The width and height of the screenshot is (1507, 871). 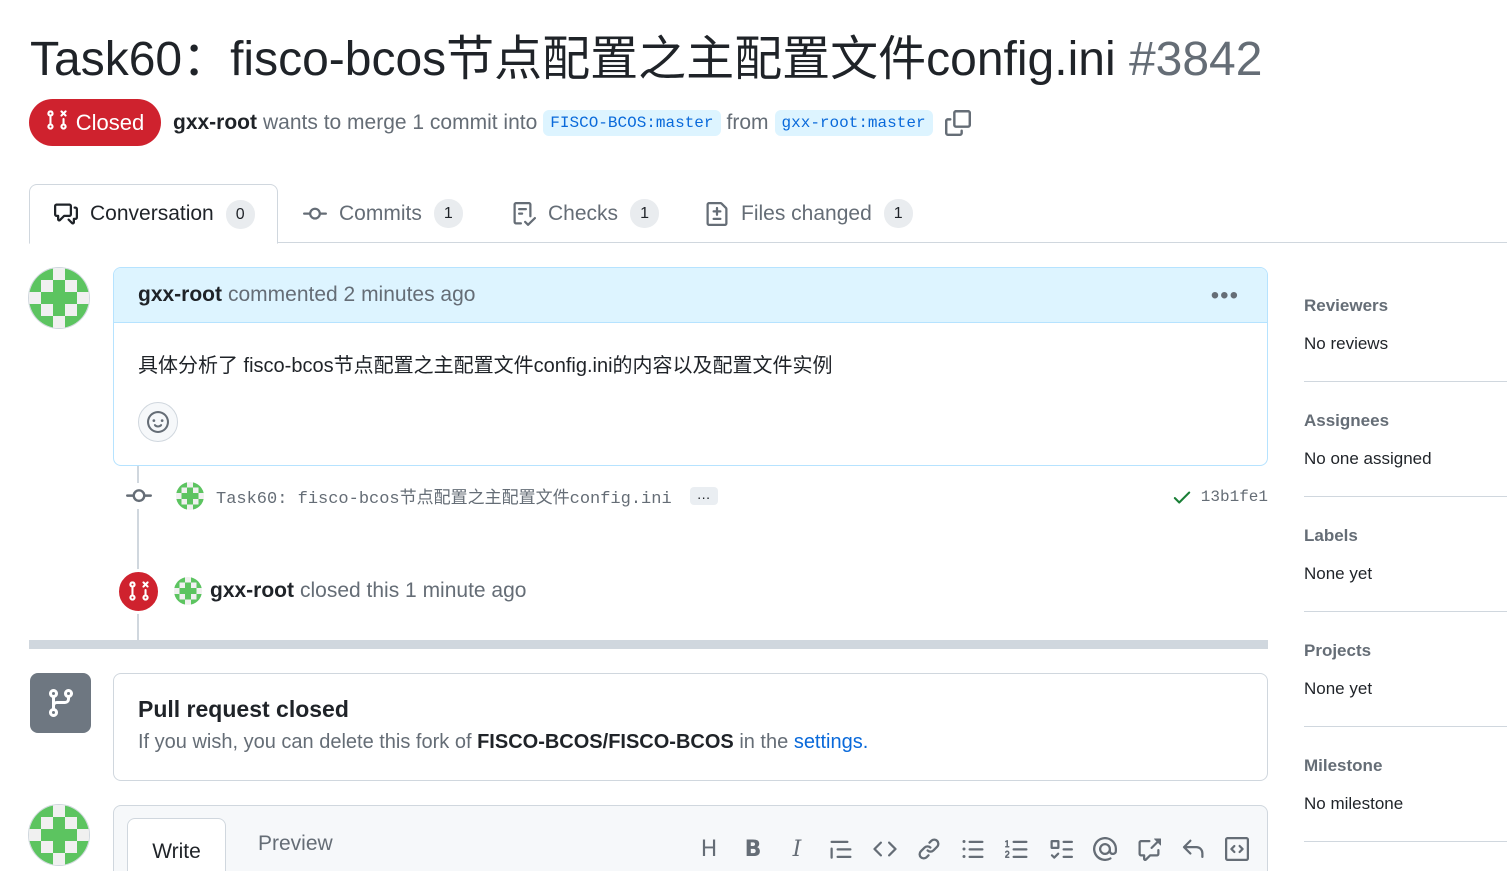 What do you see at coordinates (1405, 339) in the screenshot?
I see `sidebar-reviewers: Reviewers No reviews` at bounding box center [1405, 339].